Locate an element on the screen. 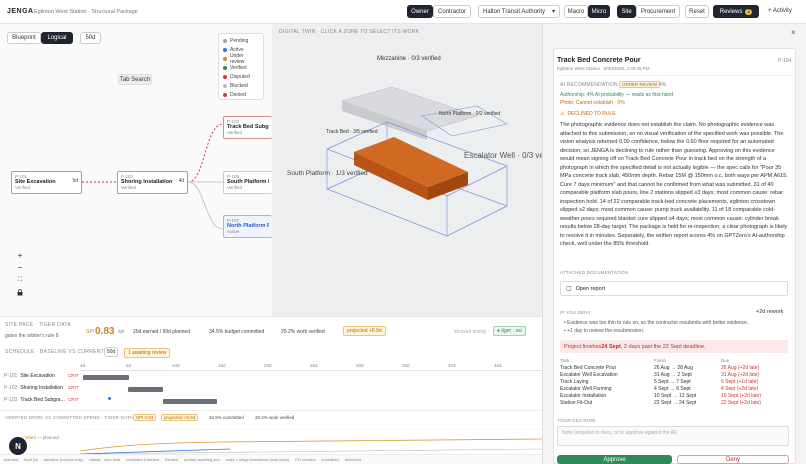  gantt-tick-label: 35d is located at coordinates (406, 365).